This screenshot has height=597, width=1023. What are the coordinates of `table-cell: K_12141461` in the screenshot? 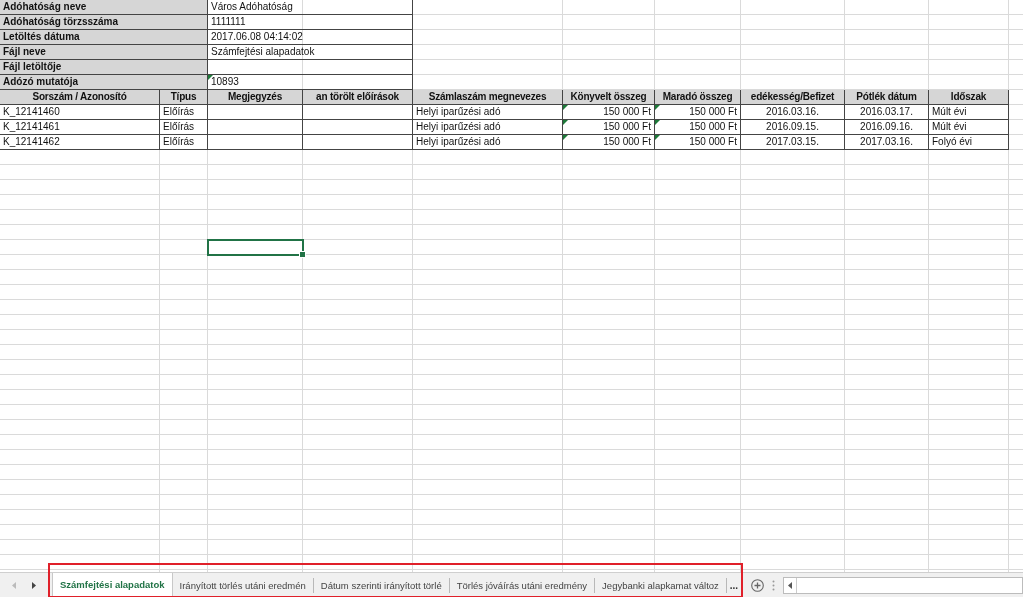 It's located at (80, 127).